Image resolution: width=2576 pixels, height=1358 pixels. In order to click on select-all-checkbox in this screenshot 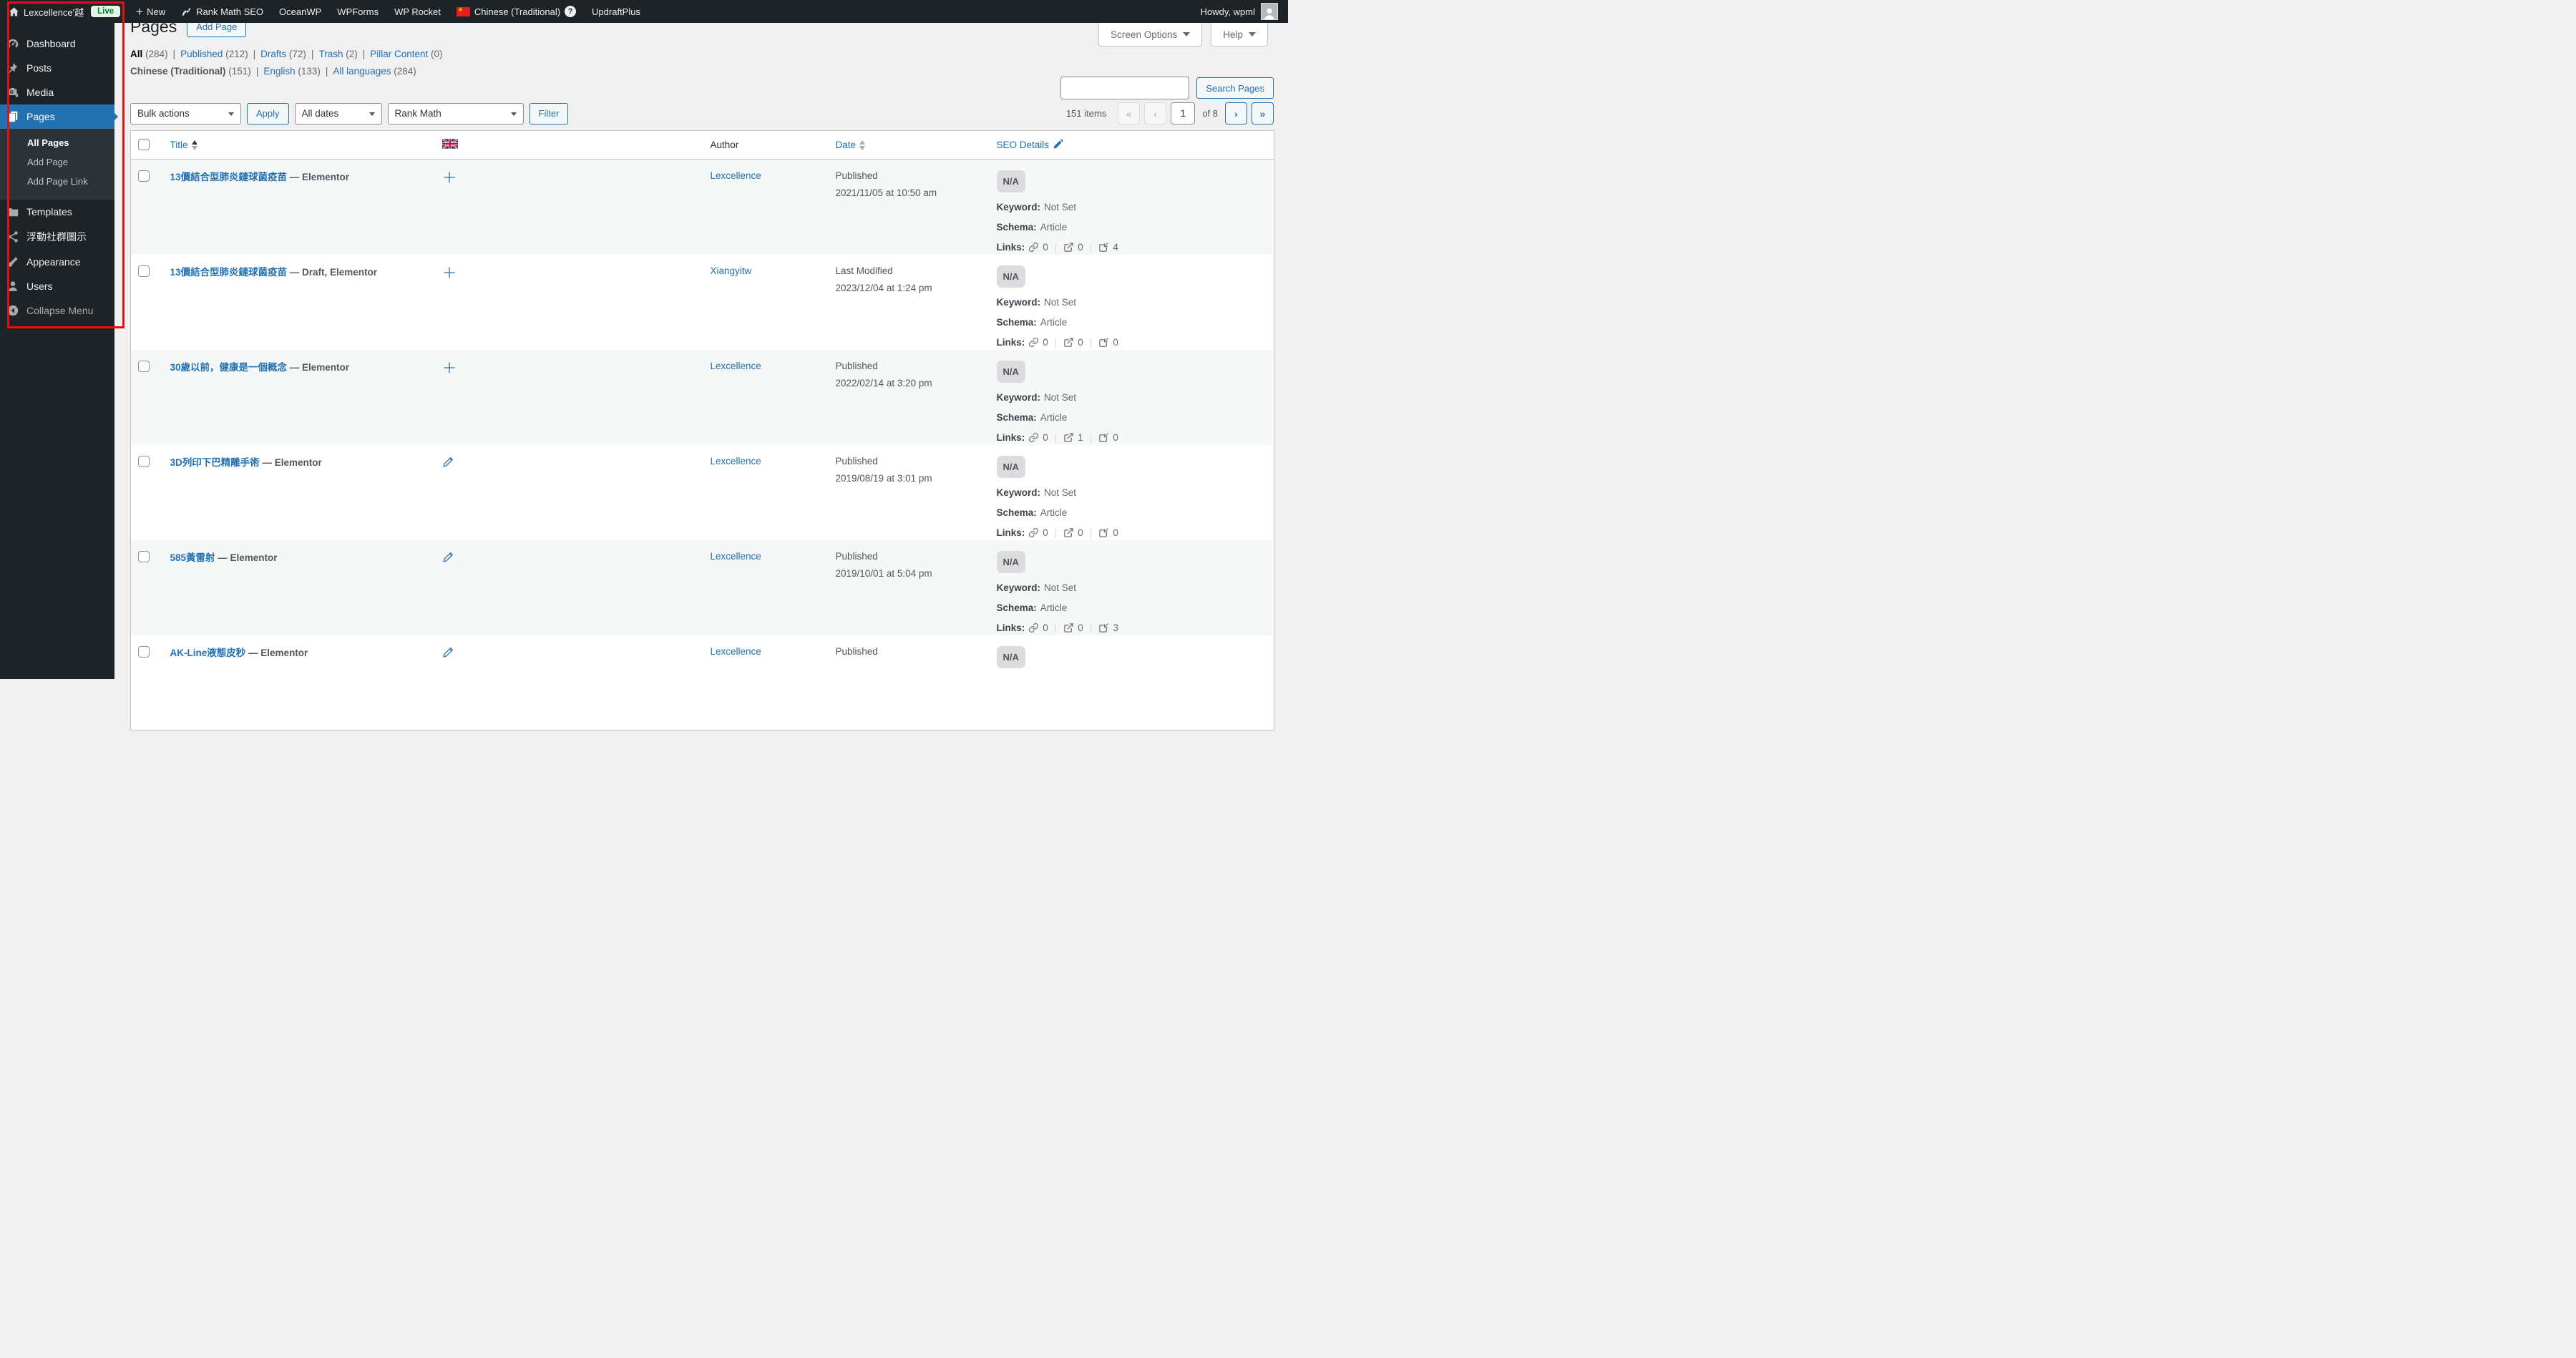, I will do `click(144, 144)`.